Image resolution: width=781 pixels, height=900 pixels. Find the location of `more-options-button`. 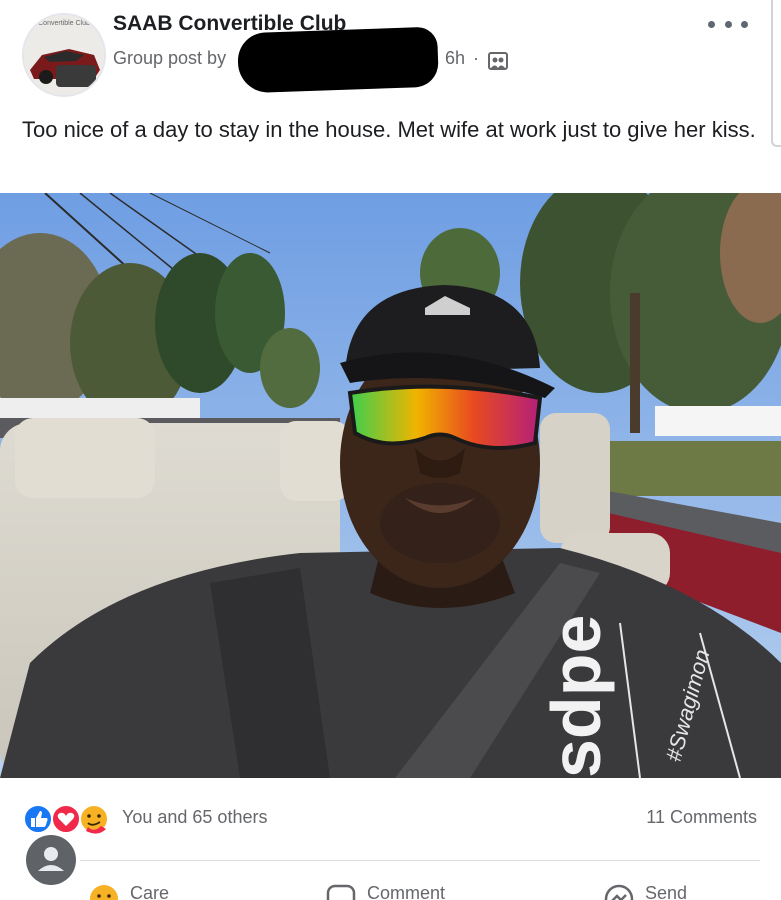

more-options-button is located at coordinates (728, 24).